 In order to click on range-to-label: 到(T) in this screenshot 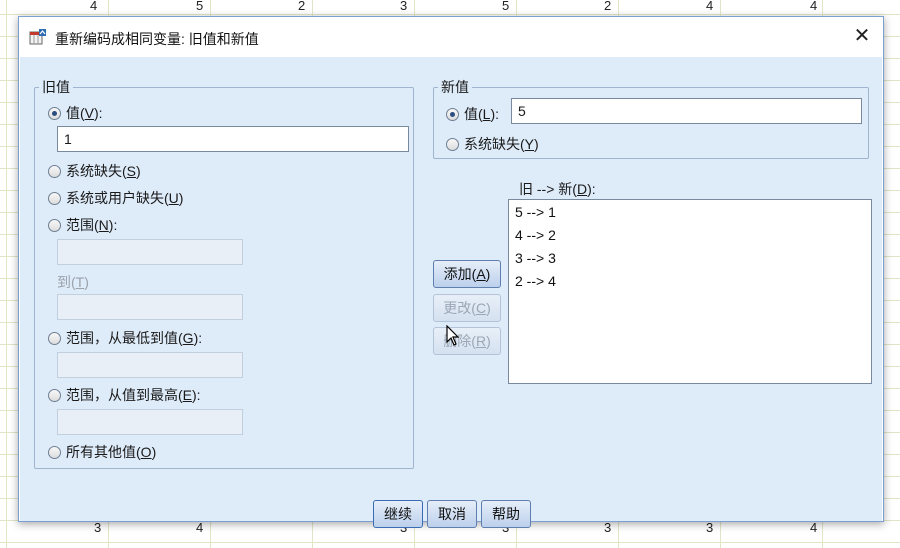, I will do `click(73, 282)`.